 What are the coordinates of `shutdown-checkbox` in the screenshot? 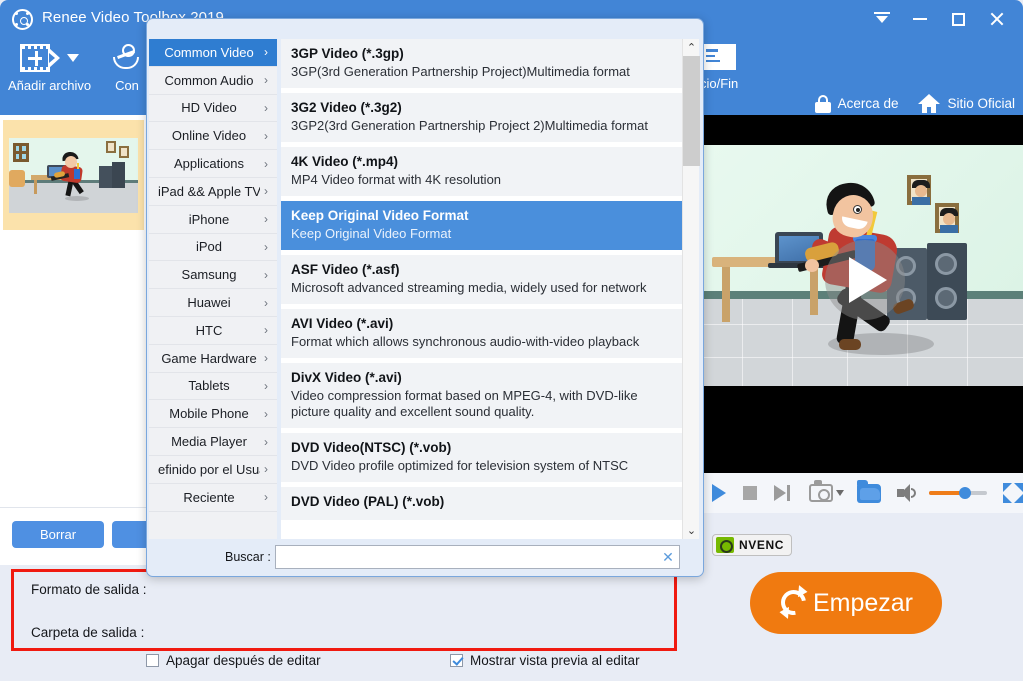 It's located at (152, 660).